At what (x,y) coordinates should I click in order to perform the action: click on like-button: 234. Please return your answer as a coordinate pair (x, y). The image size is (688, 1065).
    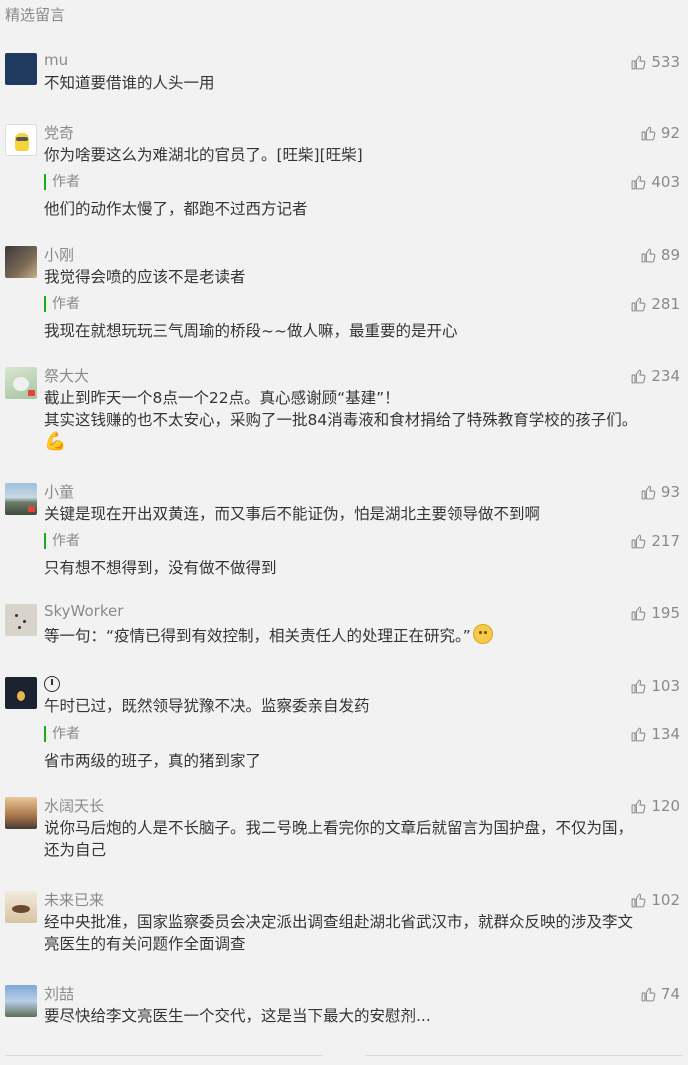
    Looking at the image, I should click on (655, 376).